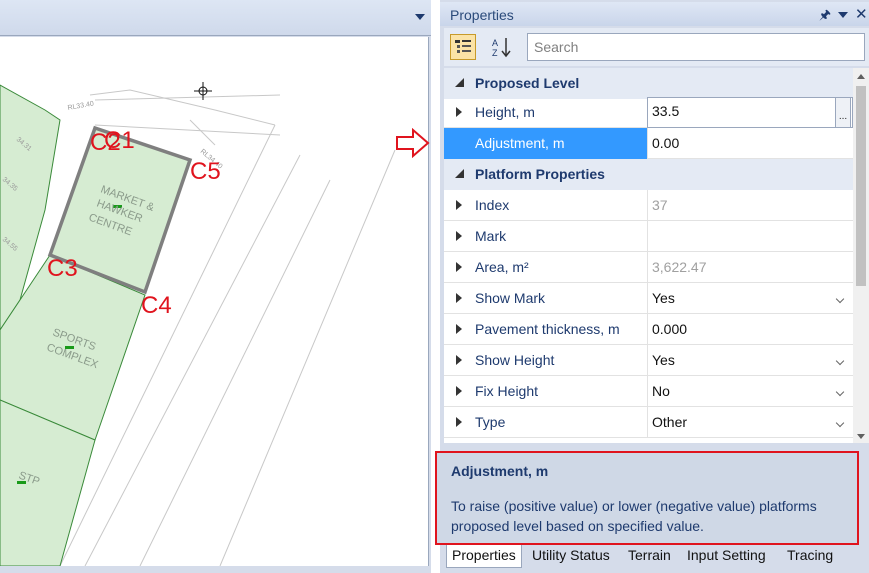 The width and height of the screenshot is (869, 573). I want to click on alphabetical-sort-button: A Z, so click(501, 47).